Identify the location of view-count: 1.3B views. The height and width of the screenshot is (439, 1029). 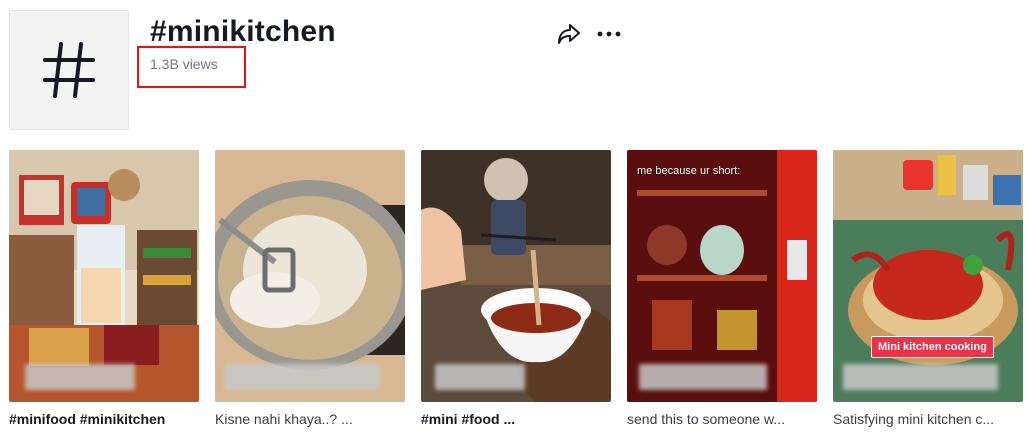
(184, 64).